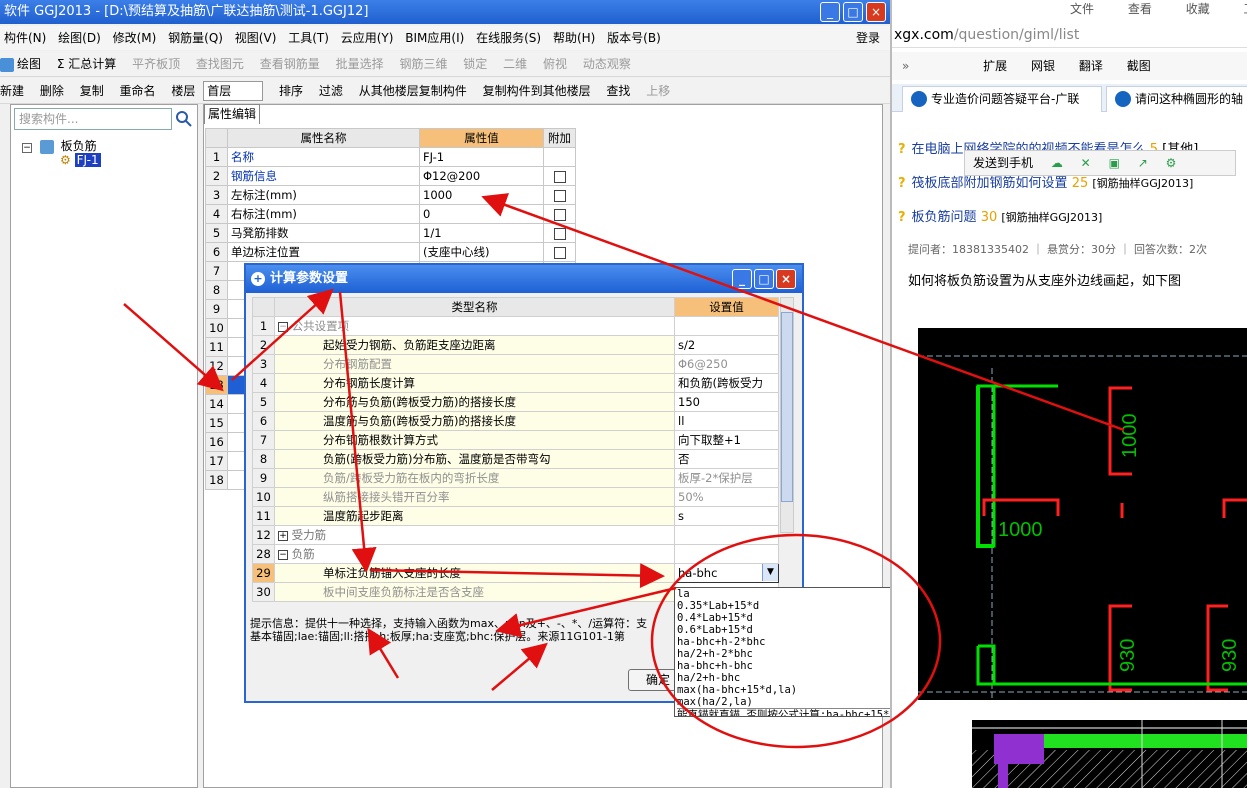  What do you see at coordinates (1043, 66) in the screenshot?
I see `ebank-button: 网银` at bounding box center [1043, 66].